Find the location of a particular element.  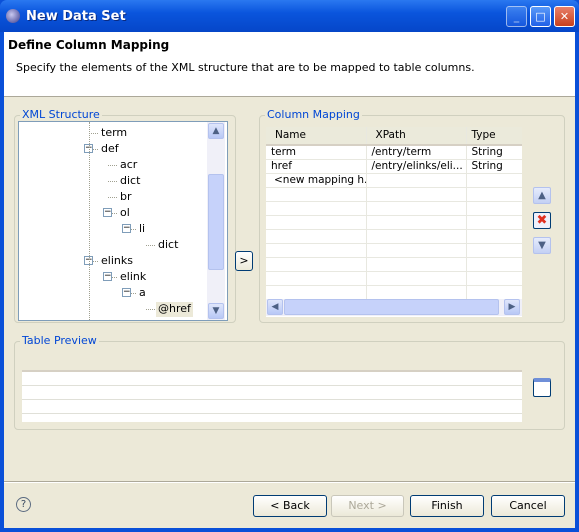

delete-mapping-button: ✖ is located at coordinates (542, 220).